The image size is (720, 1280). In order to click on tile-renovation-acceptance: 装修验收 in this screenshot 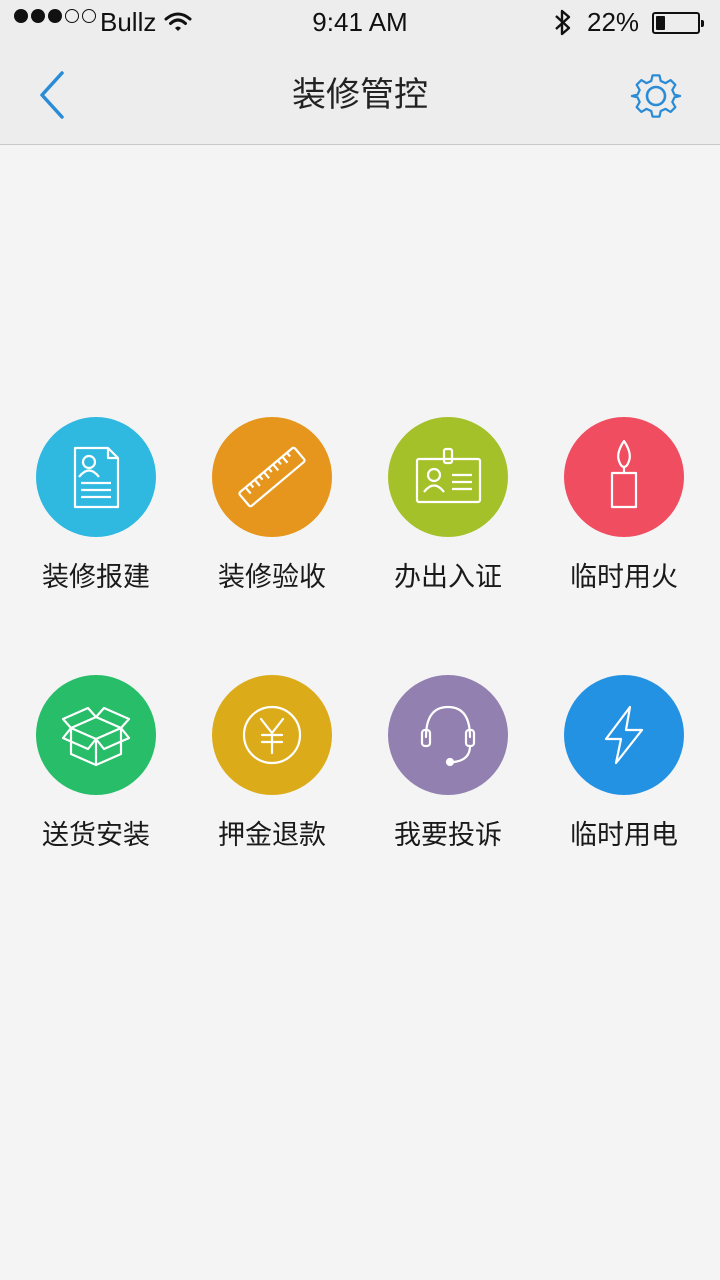, I will do `click(272, 517)`.